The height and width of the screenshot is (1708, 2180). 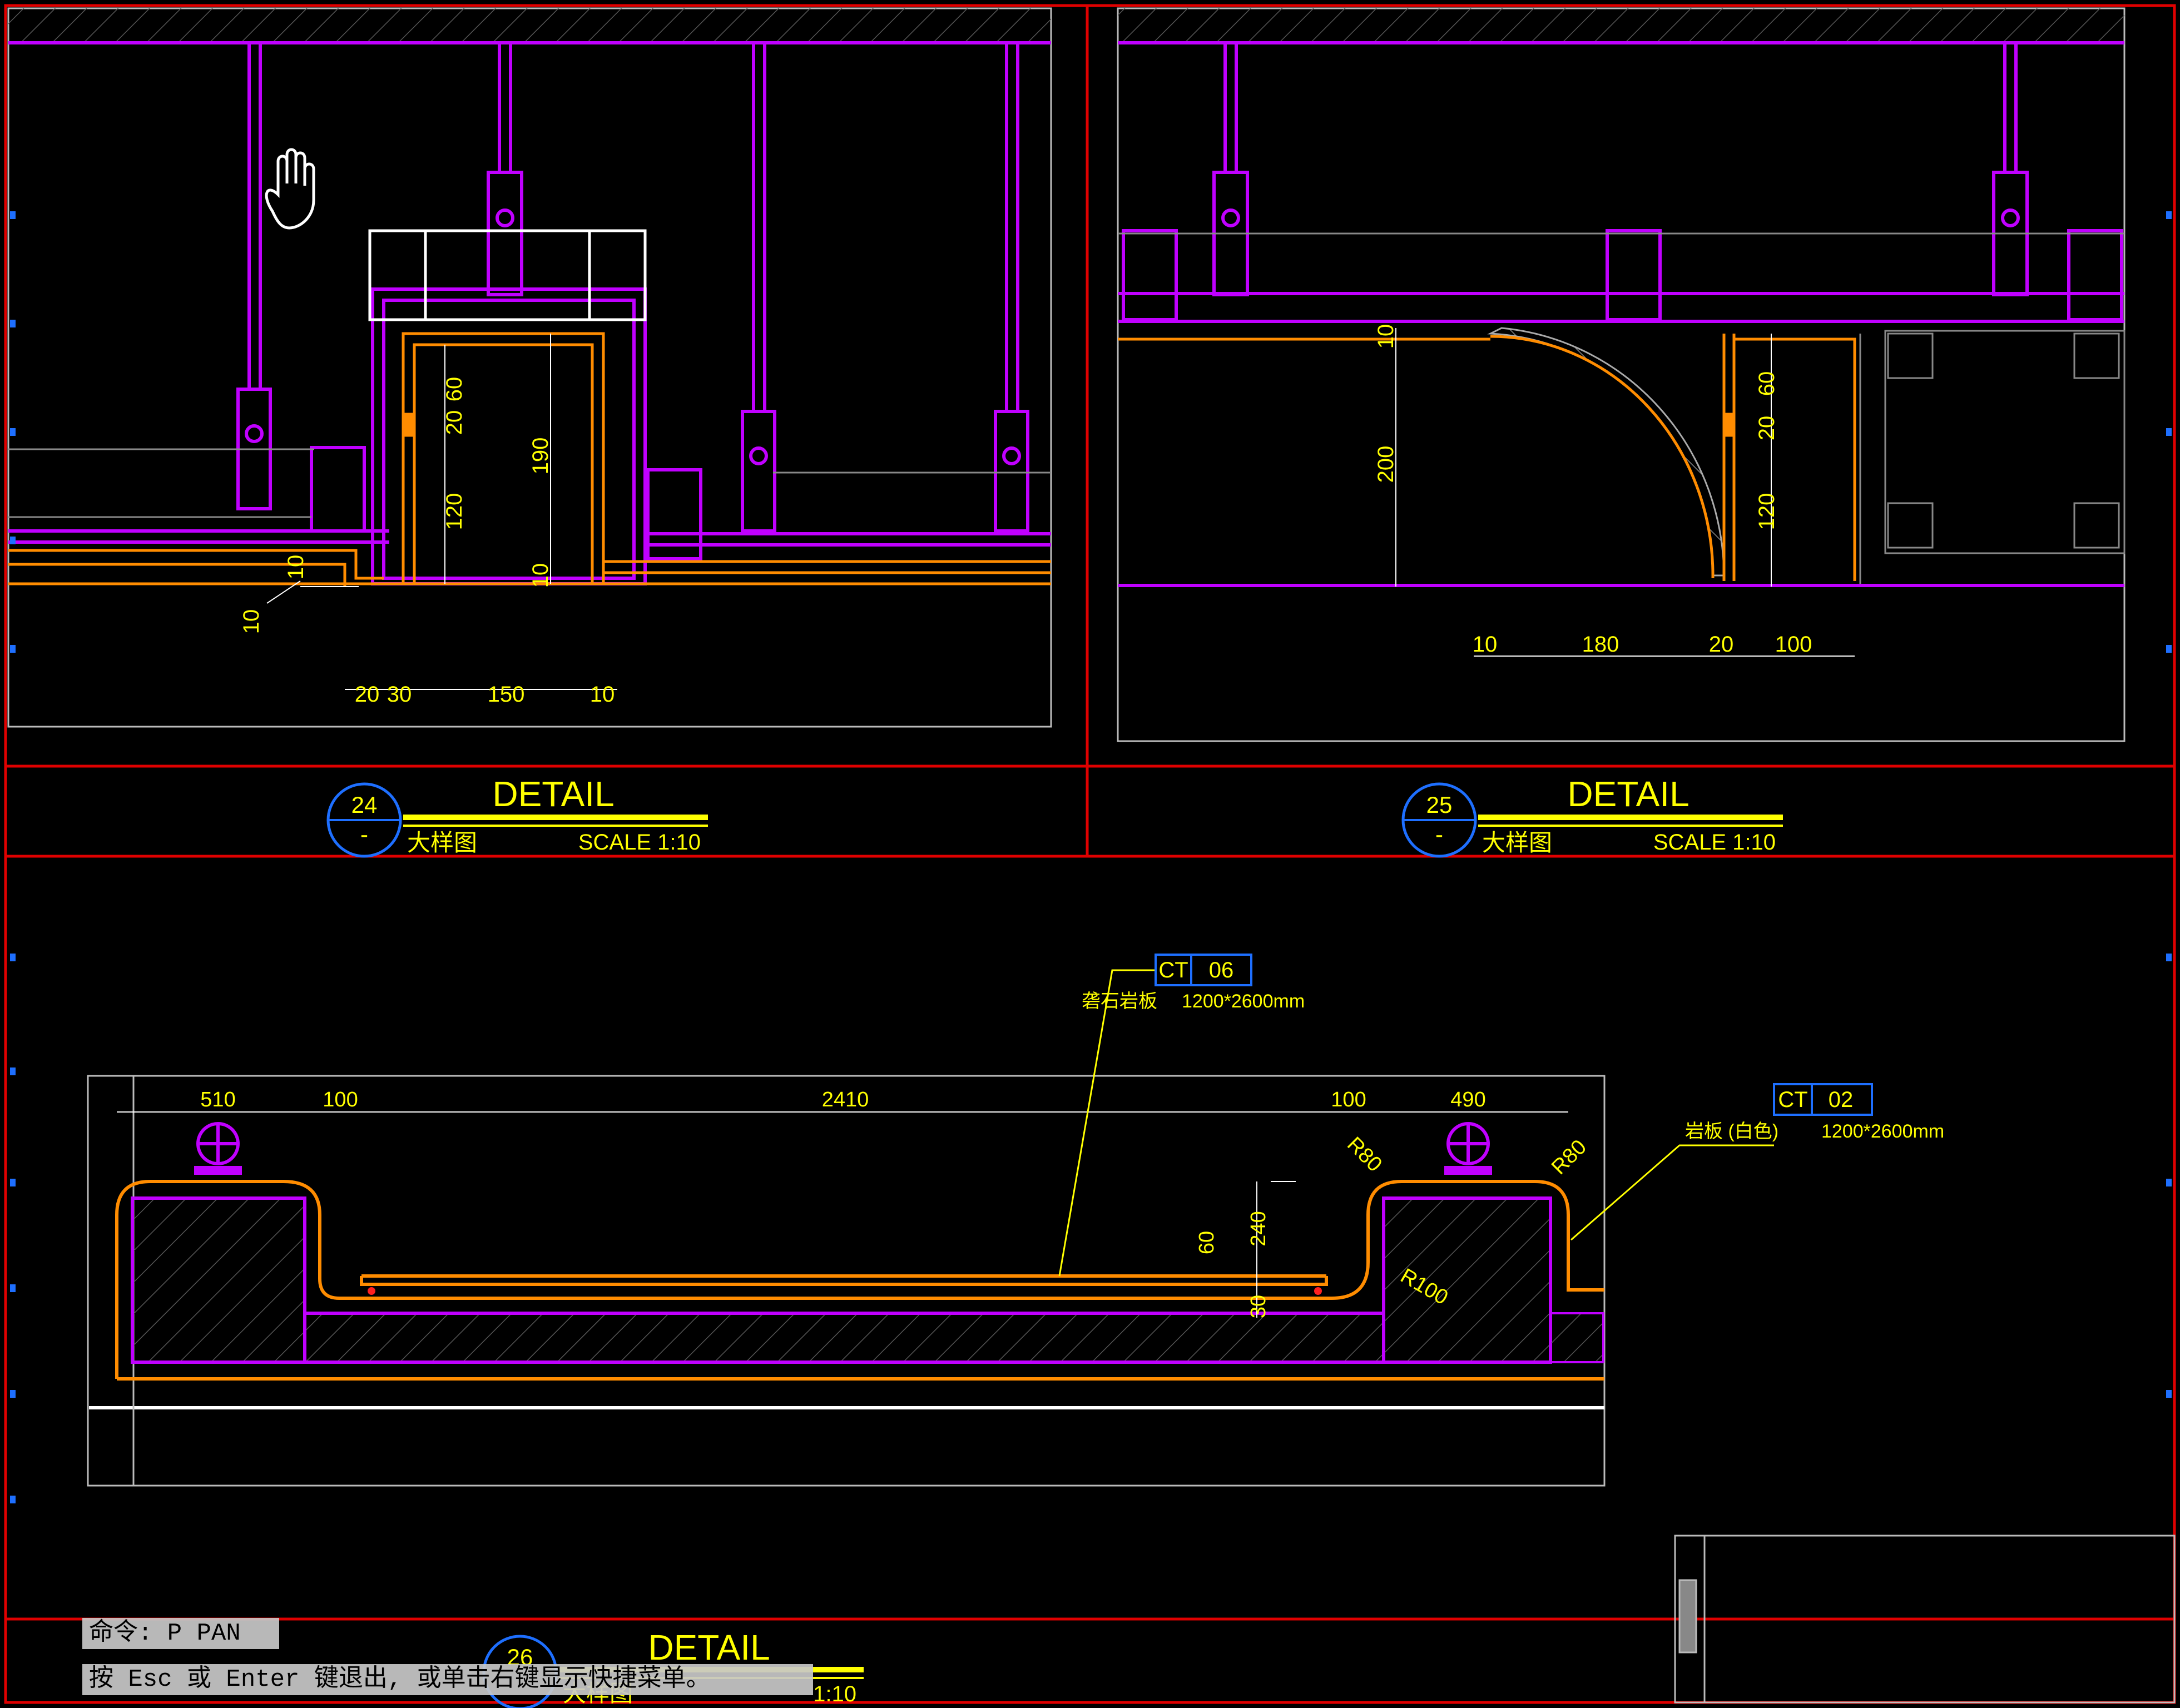 What do you see at coordinates (1814, 1112) in the screenshot?
I see `material-tag-ct02: CT 02 岩板 (白色) 1200*2600mm` at bounding box center [1814, 1112].